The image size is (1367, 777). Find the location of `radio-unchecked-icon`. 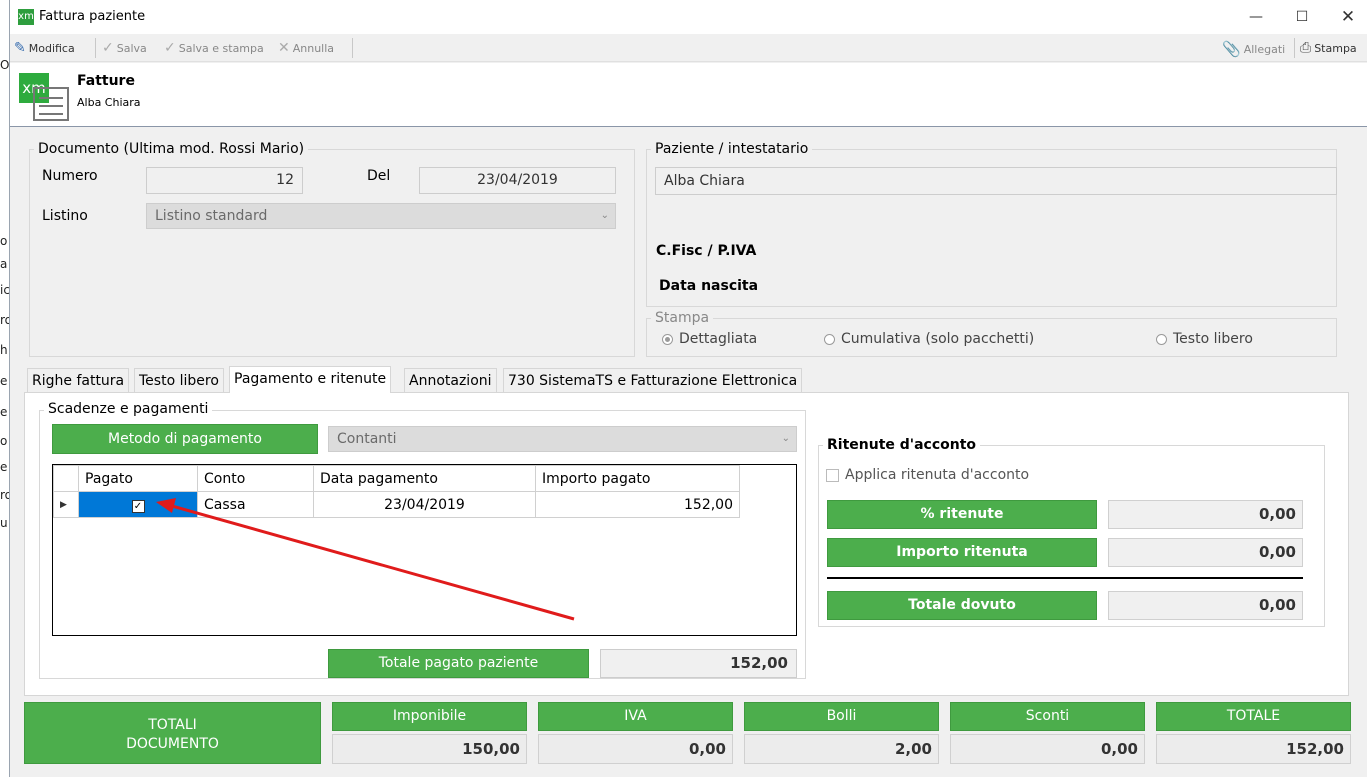

radio-unchecked-icon is located at coordinates (829, 339).